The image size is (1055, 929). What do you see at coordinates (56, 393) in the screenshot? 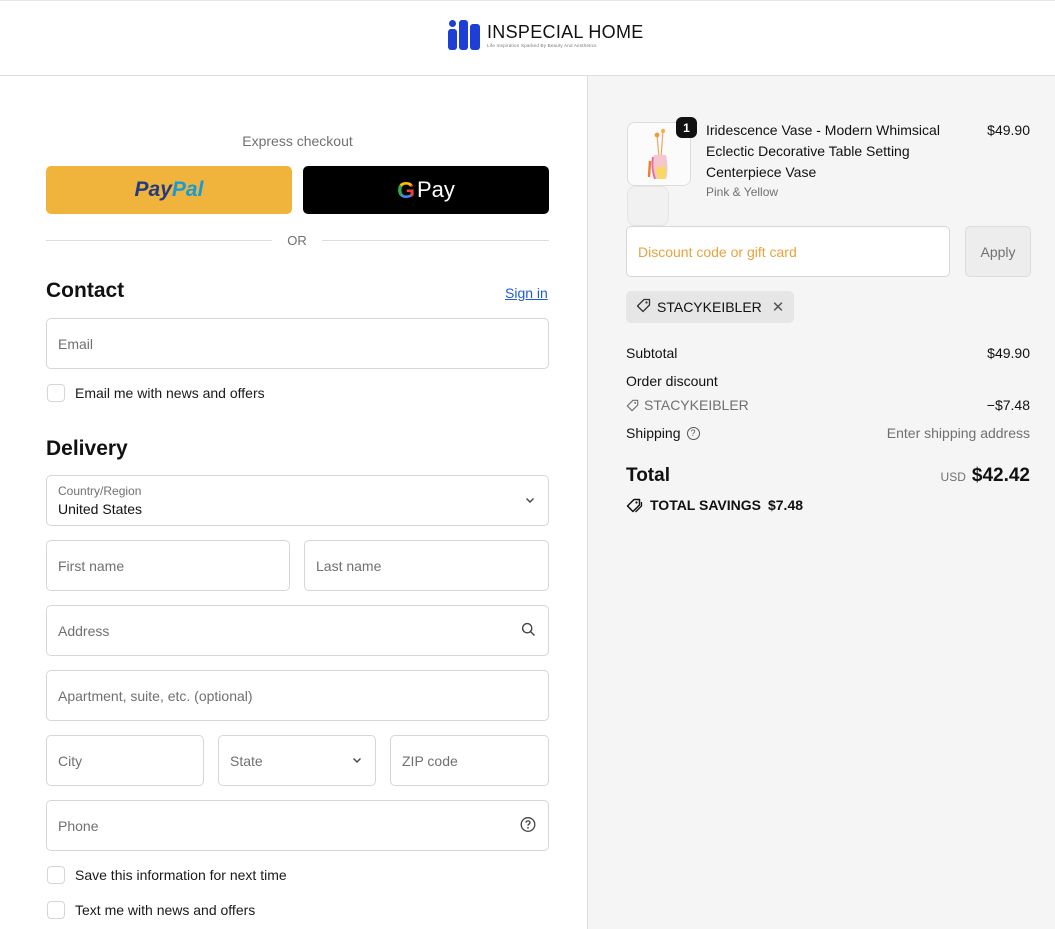
I see `email-news-checkbox` at bounding box center [56, 393].